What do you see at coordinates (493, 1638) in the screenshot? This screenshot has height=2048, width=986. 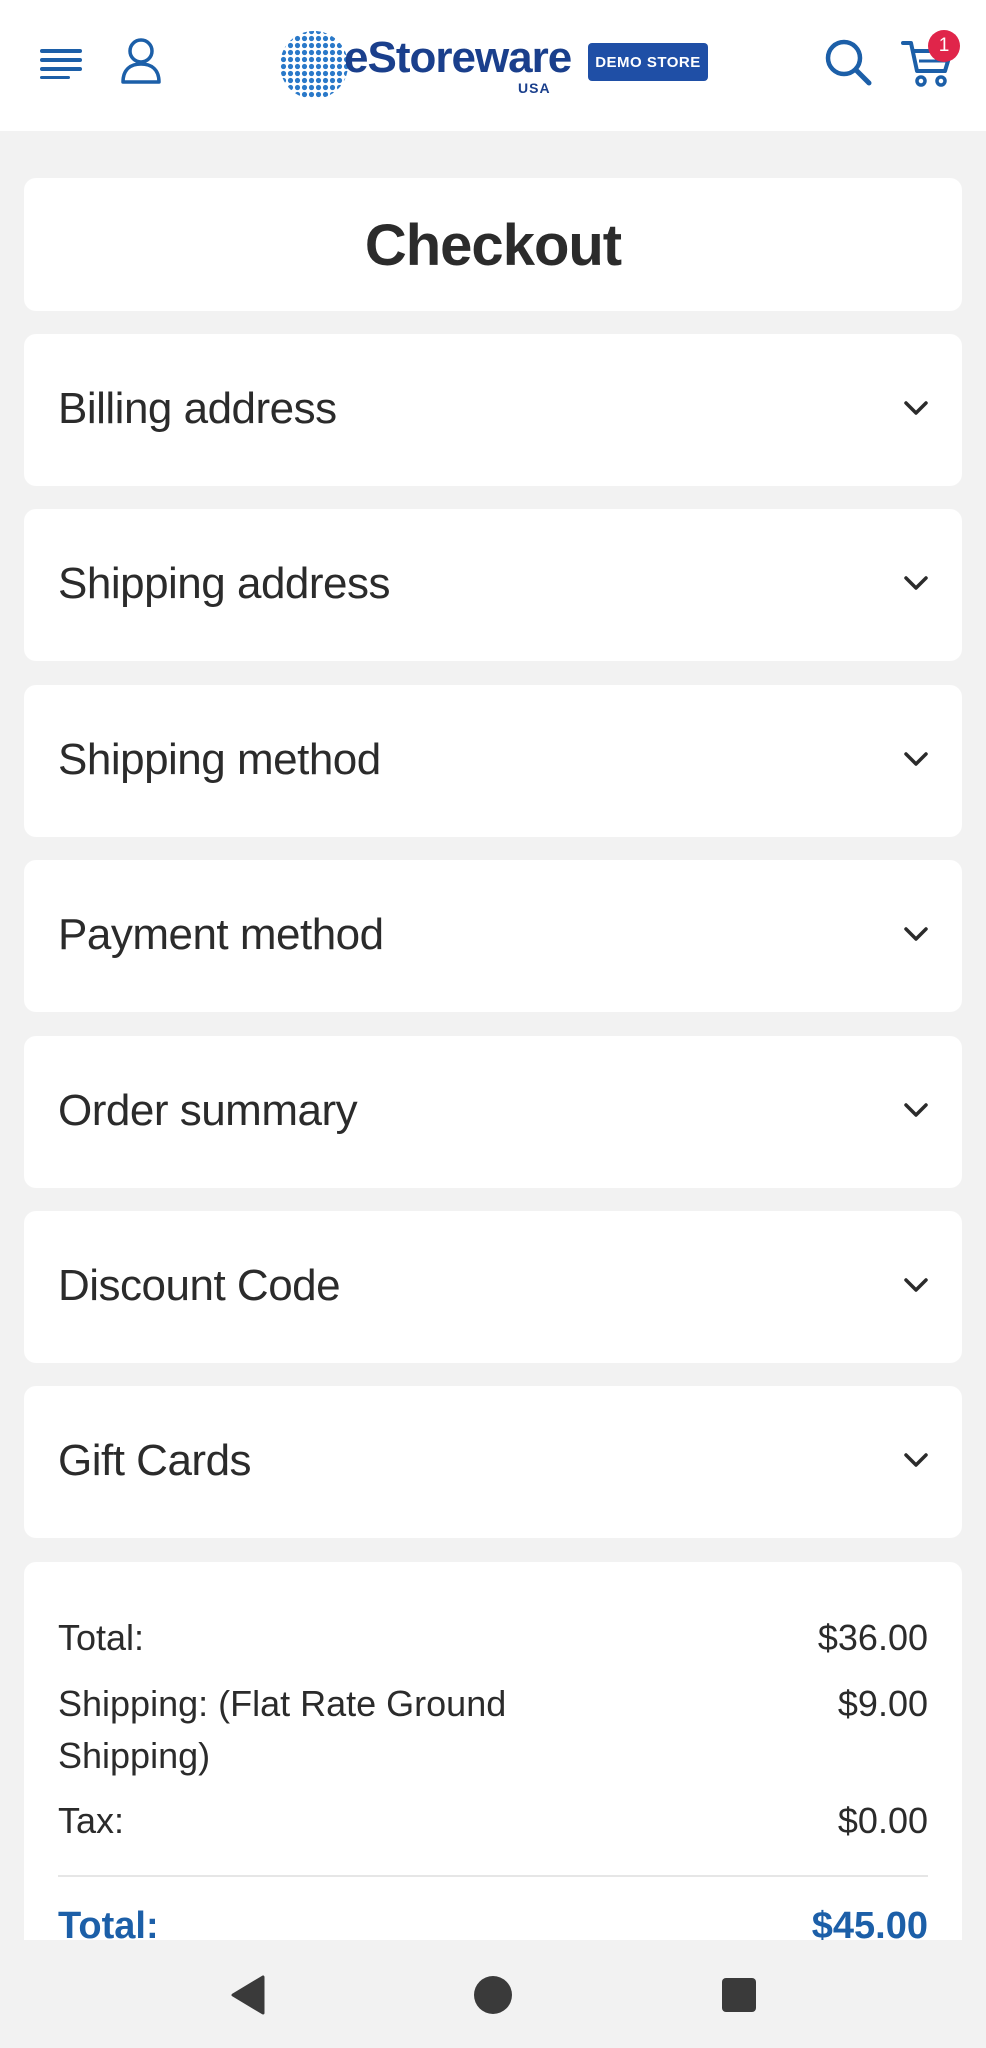 I see `subtotal-row: Total: $36.00` at bounding box center [493, 1638].